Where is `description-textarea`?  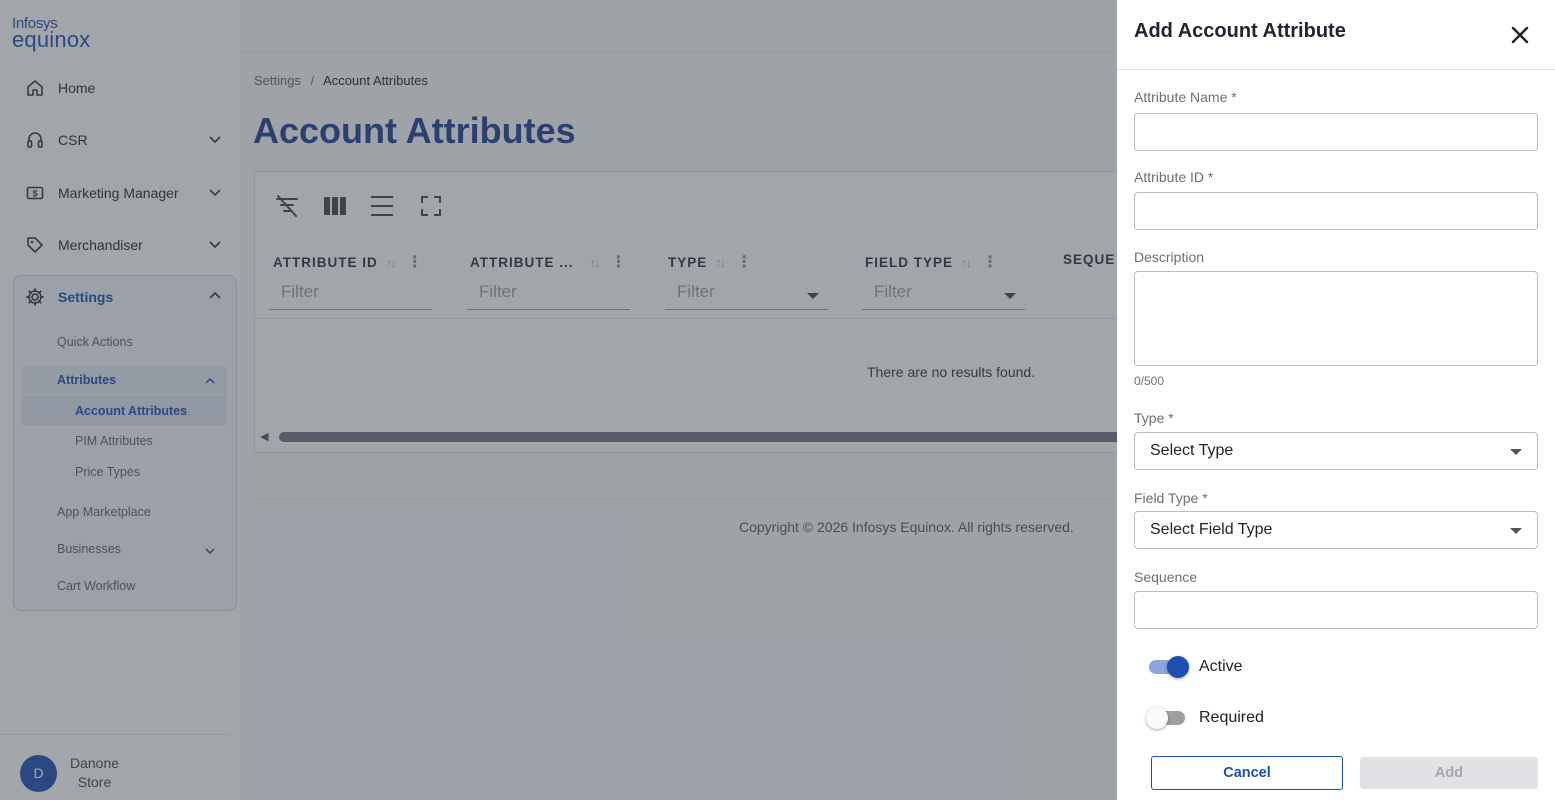
description-textarea is located at coordinates (1336, 318).